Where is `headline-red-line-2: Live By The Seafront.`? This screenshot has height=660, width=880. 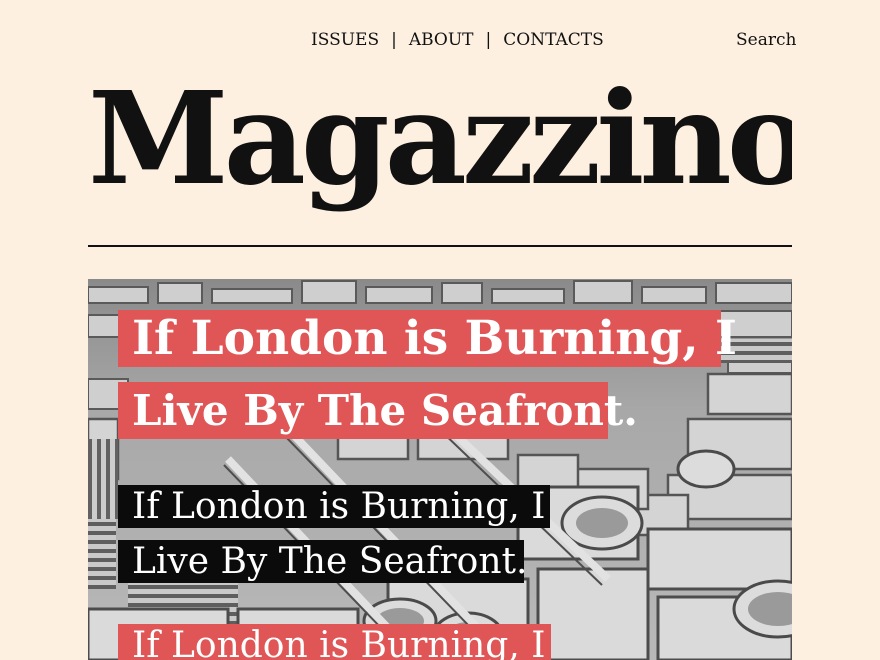
headline-red-line-2: Live By The Seafront. is located at coordinates (378, 410).